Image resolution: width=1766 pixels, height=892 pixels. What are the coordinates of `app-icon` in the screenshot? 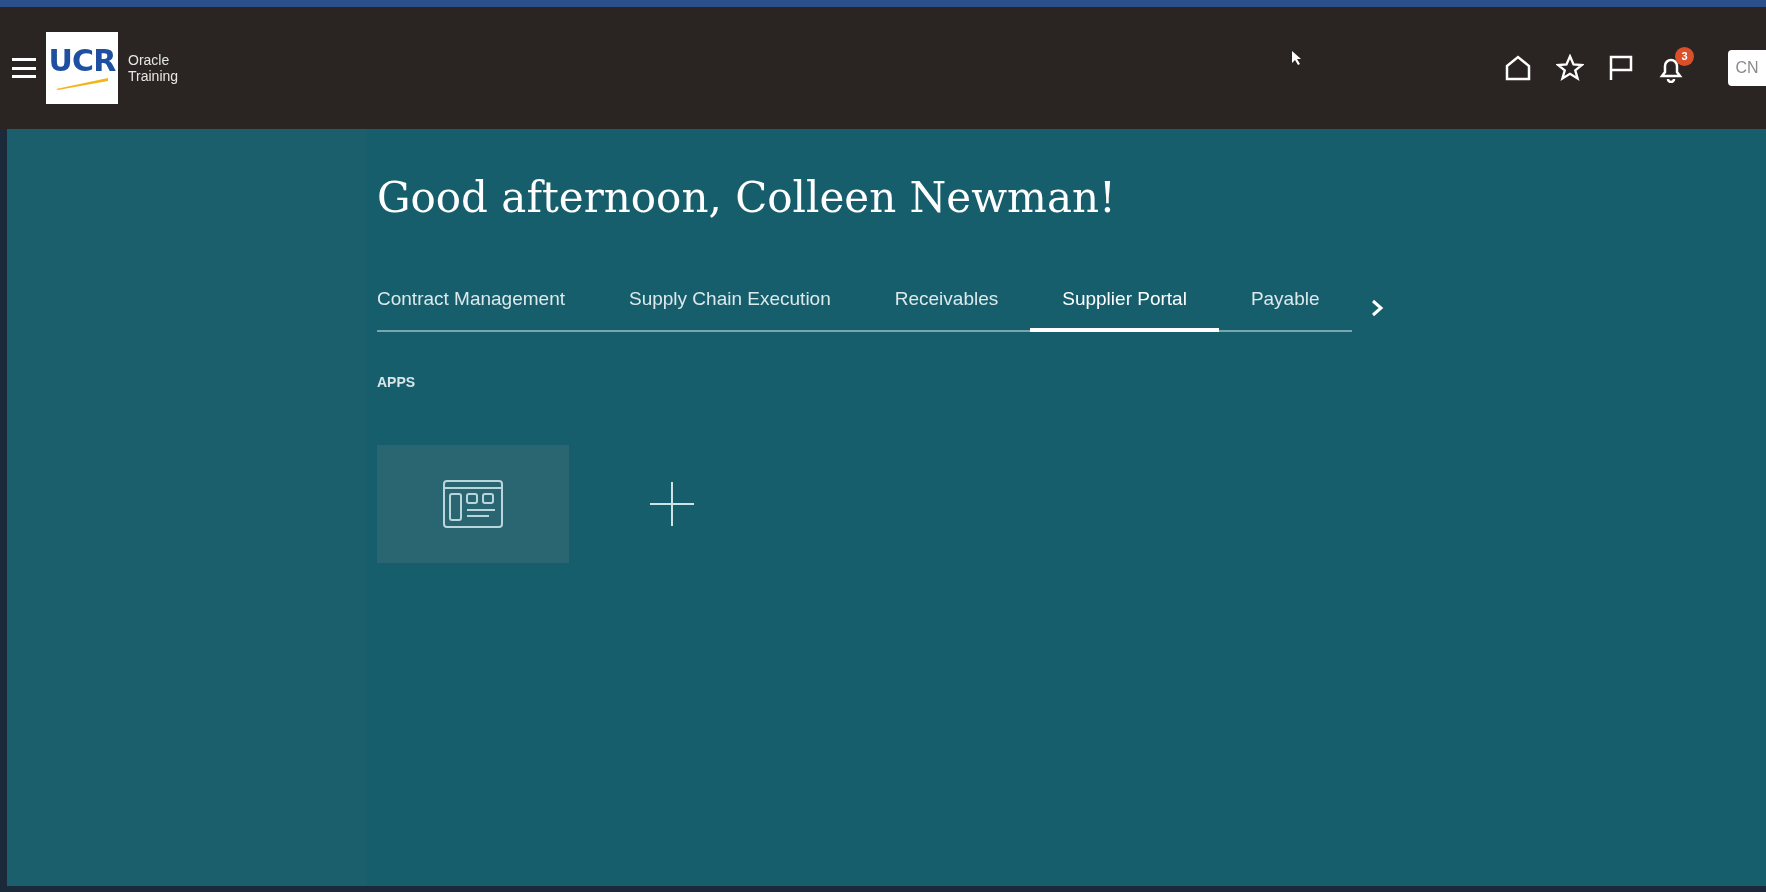 It's located at (473, 503).